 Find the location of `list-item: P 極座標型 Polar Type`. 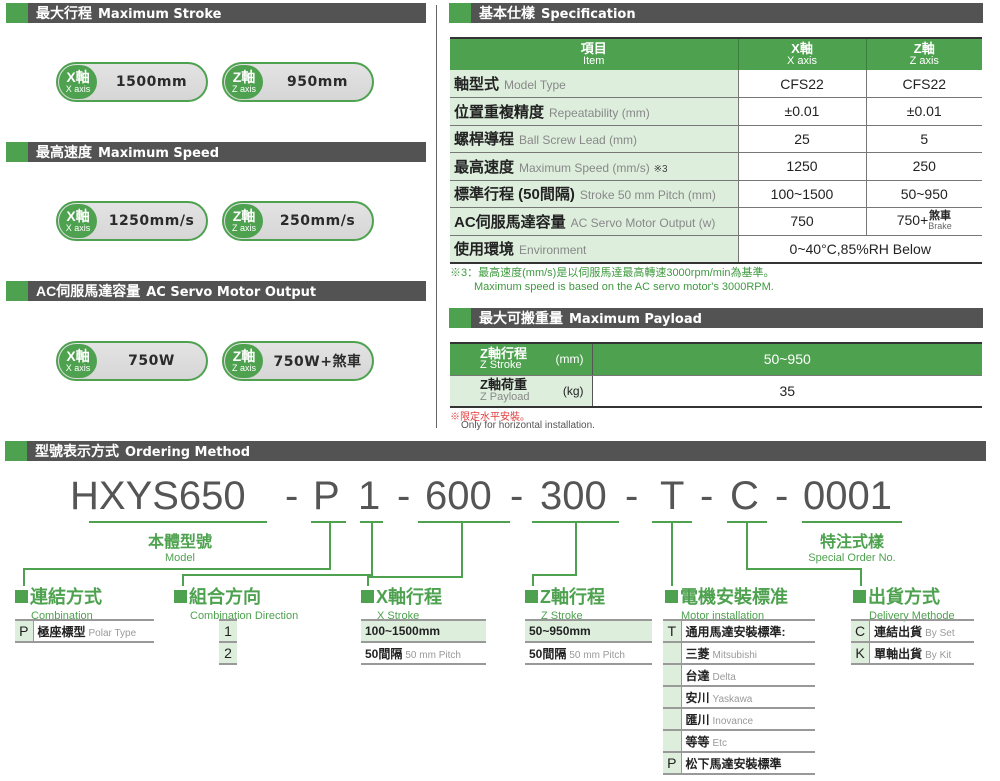

list-item: P 極座標型 Polar Type is located at coordinates (84, 631).